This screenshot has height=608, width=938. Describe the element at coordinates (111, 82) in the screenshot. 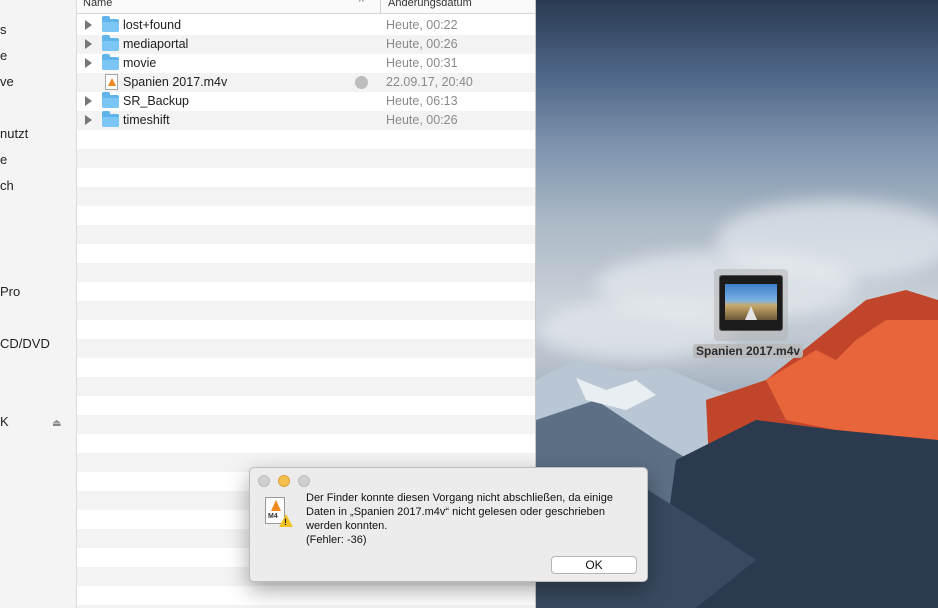

I see `video-file-icon` at that location.